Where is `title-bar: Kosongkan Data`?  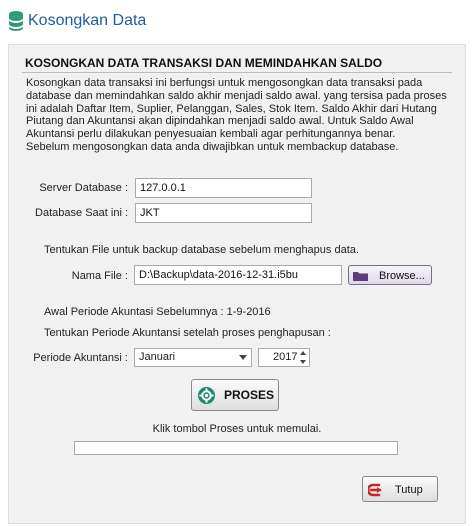
title-bar: Kosongkan Data is located at coordinates (237, 22).